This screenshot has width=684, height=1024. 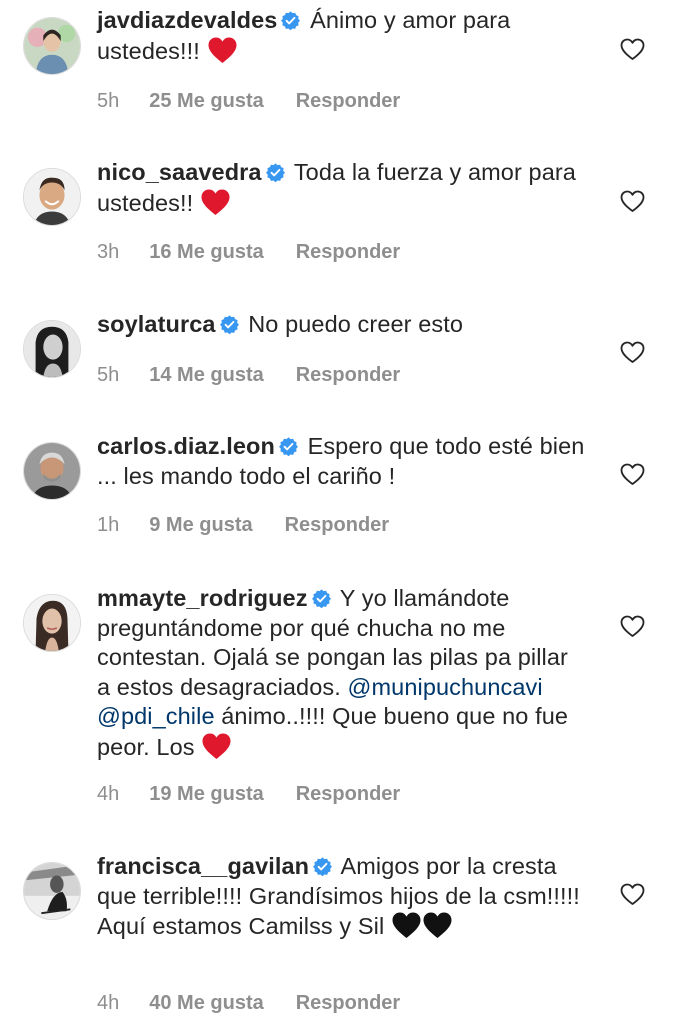 I want to click on mention-link: @munipuchuncavi, so click(x=445, y=687).